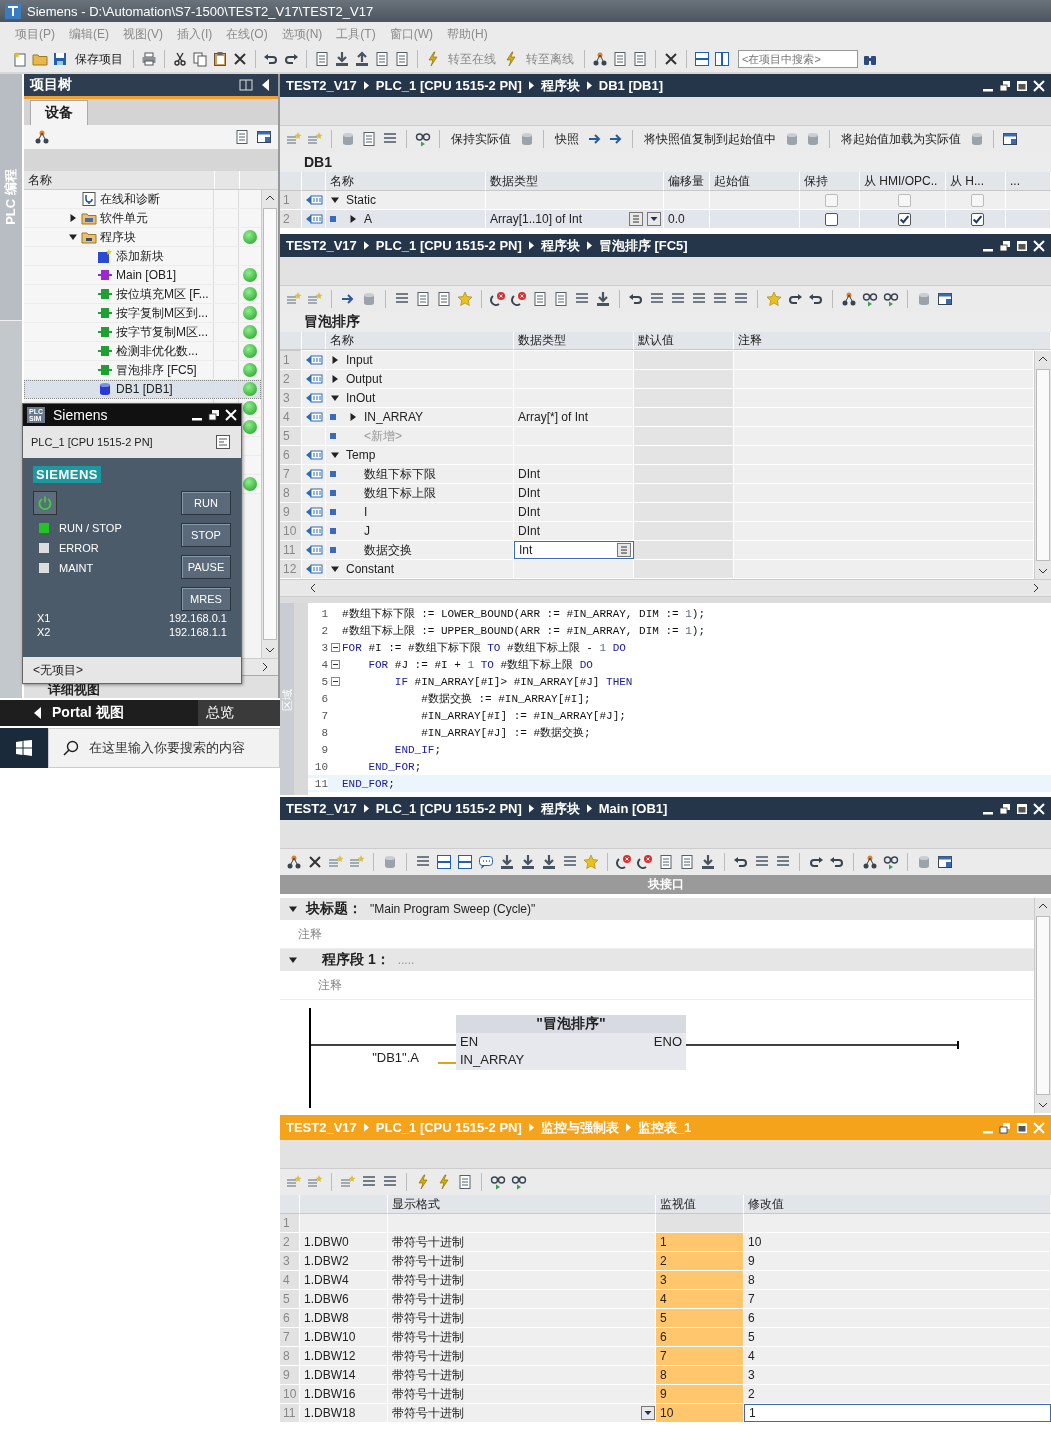  Describe the element at coordinates (498, 299) in the screenshot. I see `error-mark-icon` at that location.